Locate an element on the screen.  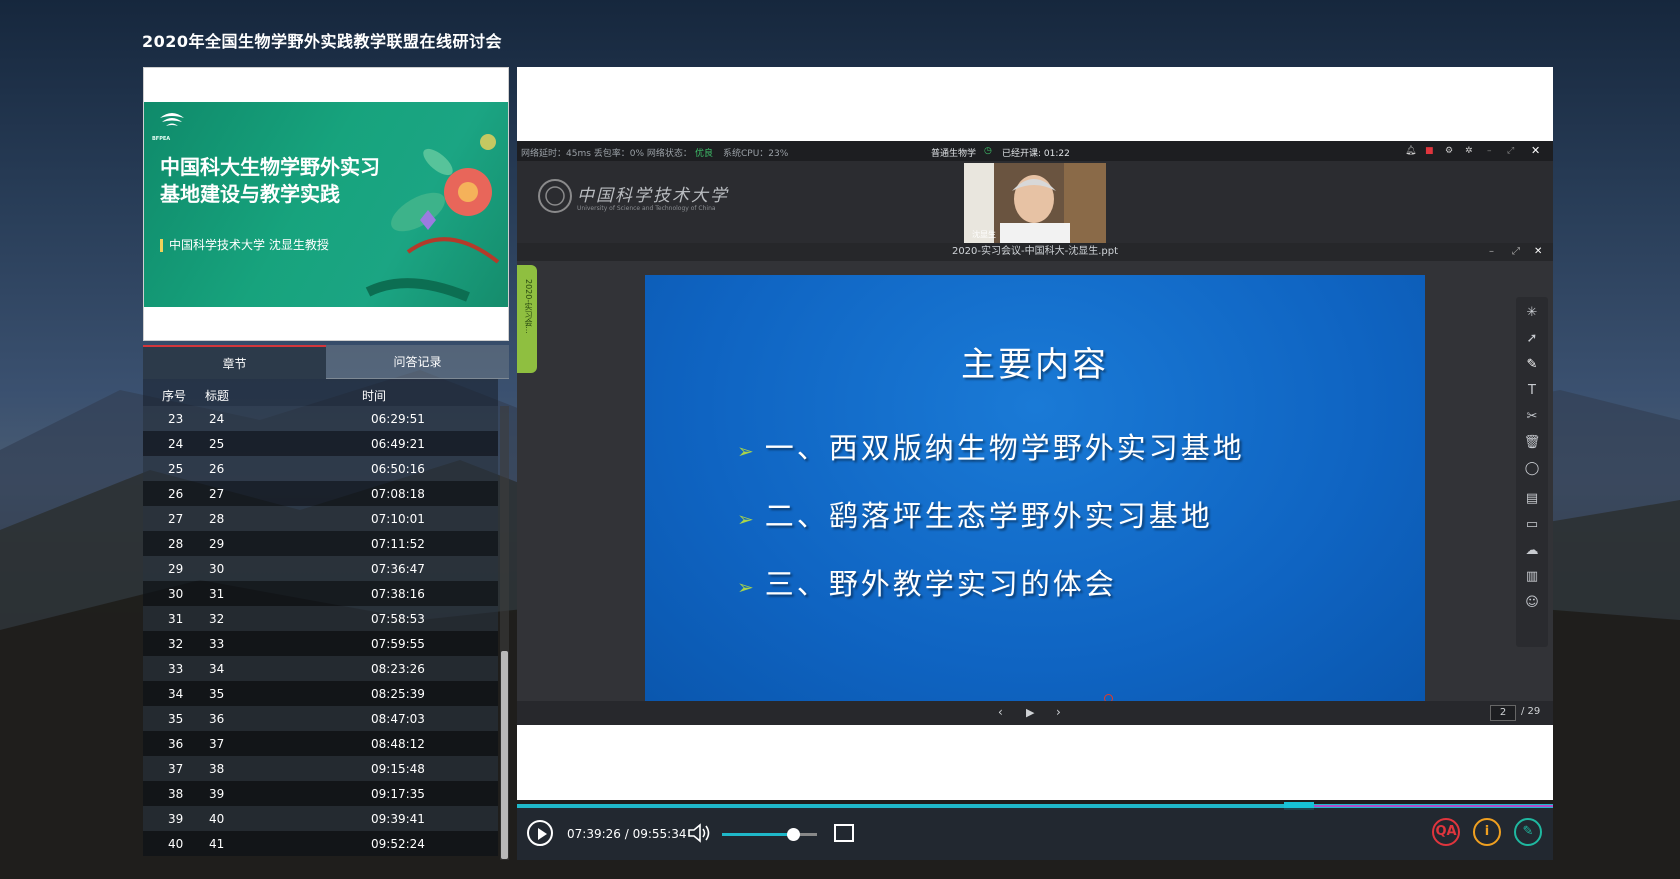
table-row: 24 25 06:49:21 is located at coordinates (320, 443).